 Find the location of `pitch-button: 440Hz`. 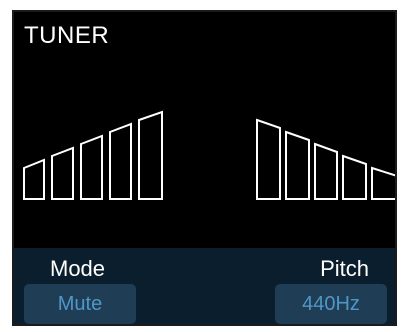

pitch-button: 440Hz is located at coordinates (331, 304).